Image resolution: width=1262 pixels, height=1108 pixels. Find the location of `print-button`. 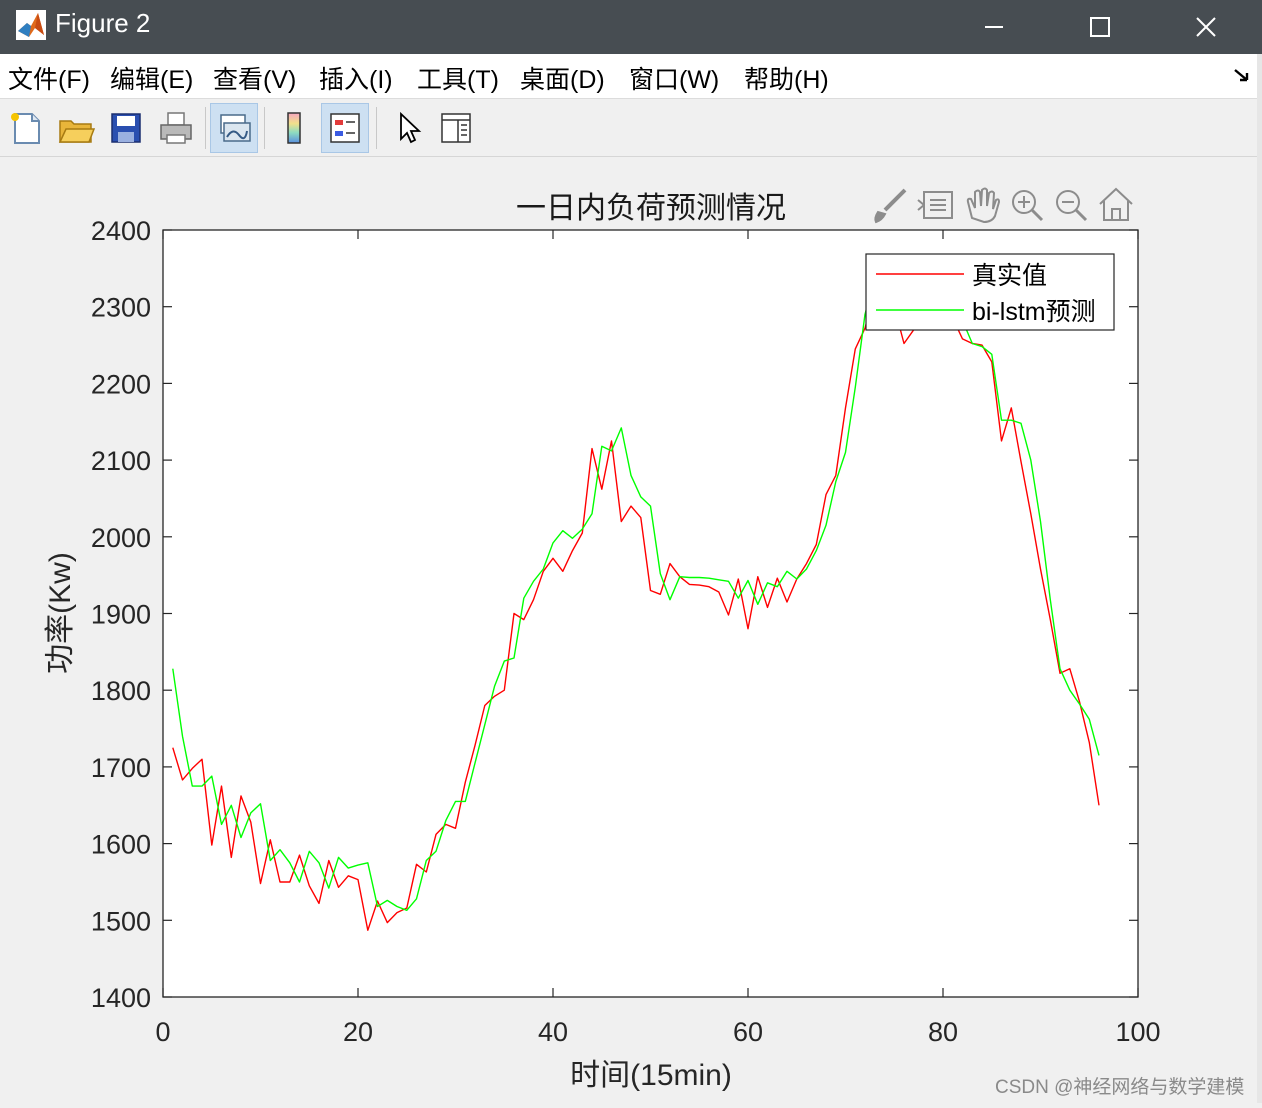

print-button is located at coordinates (176, 128).